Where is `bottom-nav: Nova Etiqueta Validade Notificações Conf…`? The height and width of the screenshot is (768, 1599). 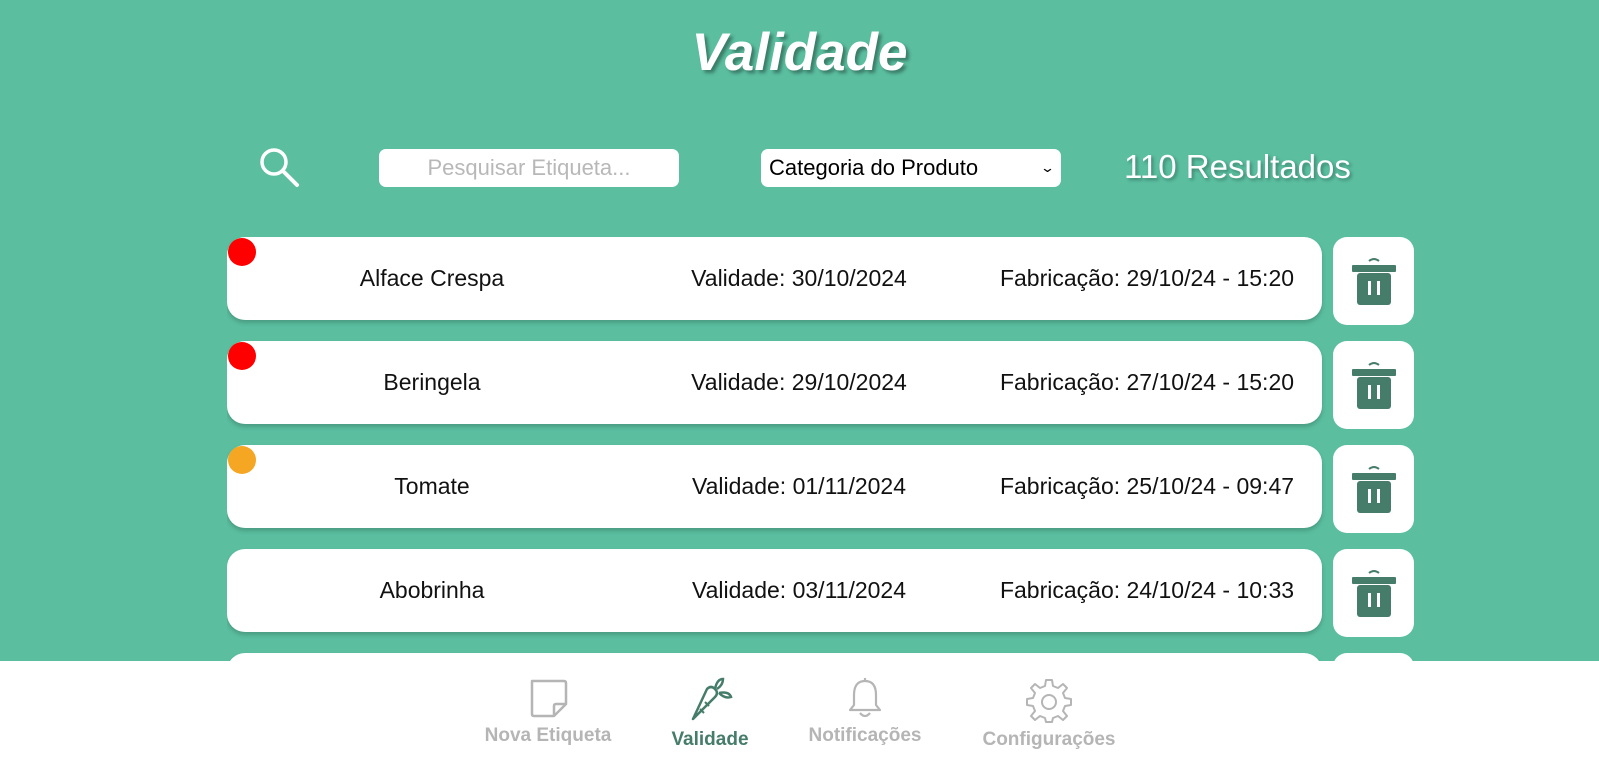
bottom-nav: Nova Etiqueta Validade Notificações Conf… is located at coordinates (799, 714).